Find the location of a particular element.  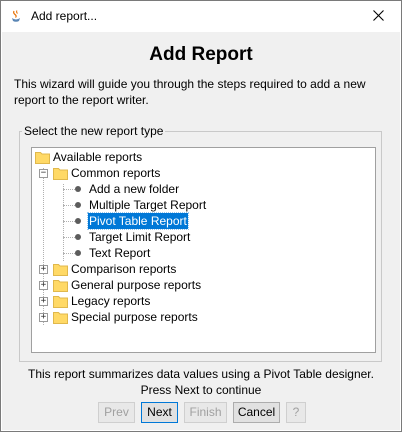

tree-node-label: General purpose reports is located at coordinates (136, 285).